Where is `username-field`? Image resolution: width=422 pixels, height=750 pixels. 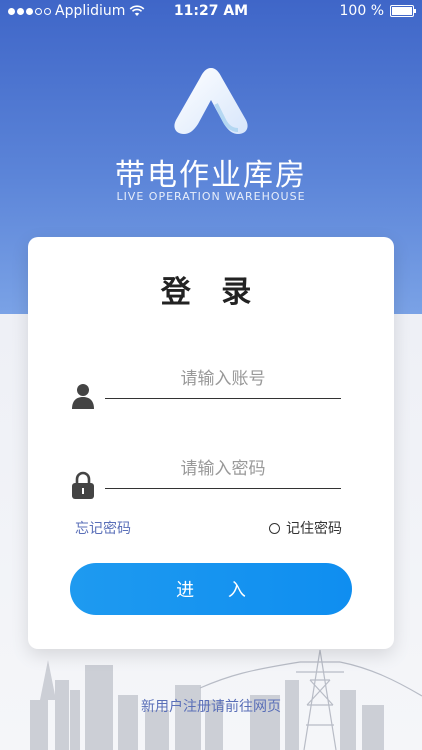 username-field is located at coordinates (207, 384).